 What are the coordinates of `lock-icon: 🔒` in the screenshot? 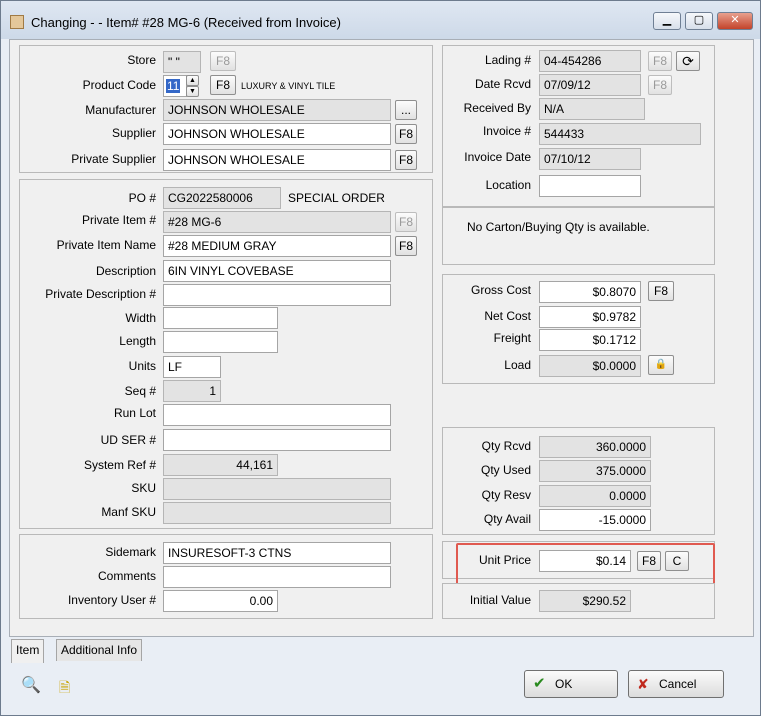 It's located at (661, 365).